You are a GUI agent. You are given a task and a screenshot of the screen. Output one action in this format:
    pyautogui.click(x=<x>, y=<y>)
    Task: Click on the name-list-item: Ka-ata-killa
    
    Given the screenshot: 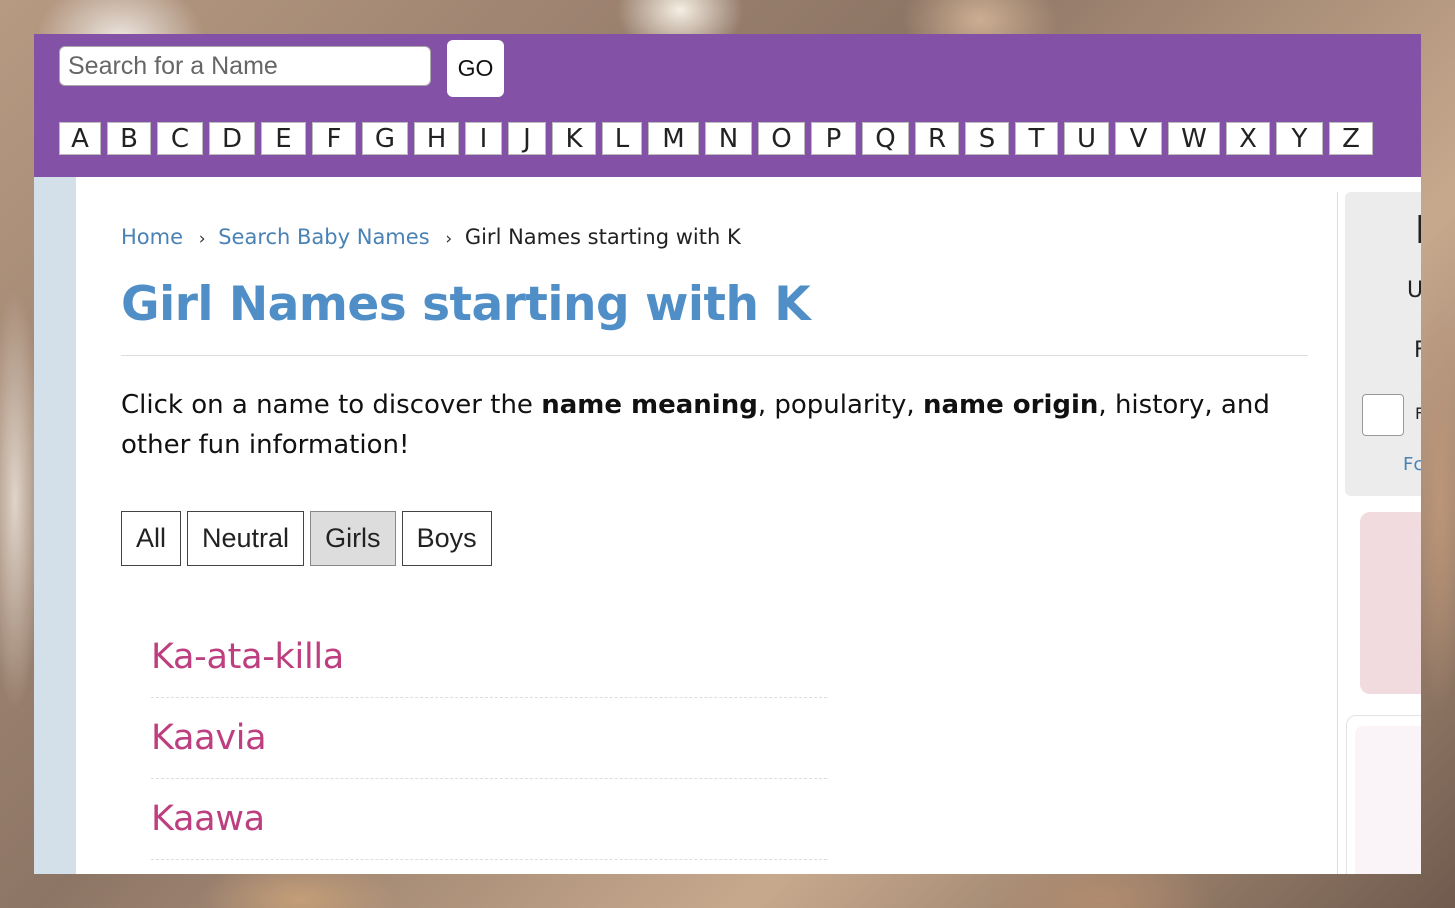 What is the action you would take?
    pyautogui.click(x=489, y=657)
    